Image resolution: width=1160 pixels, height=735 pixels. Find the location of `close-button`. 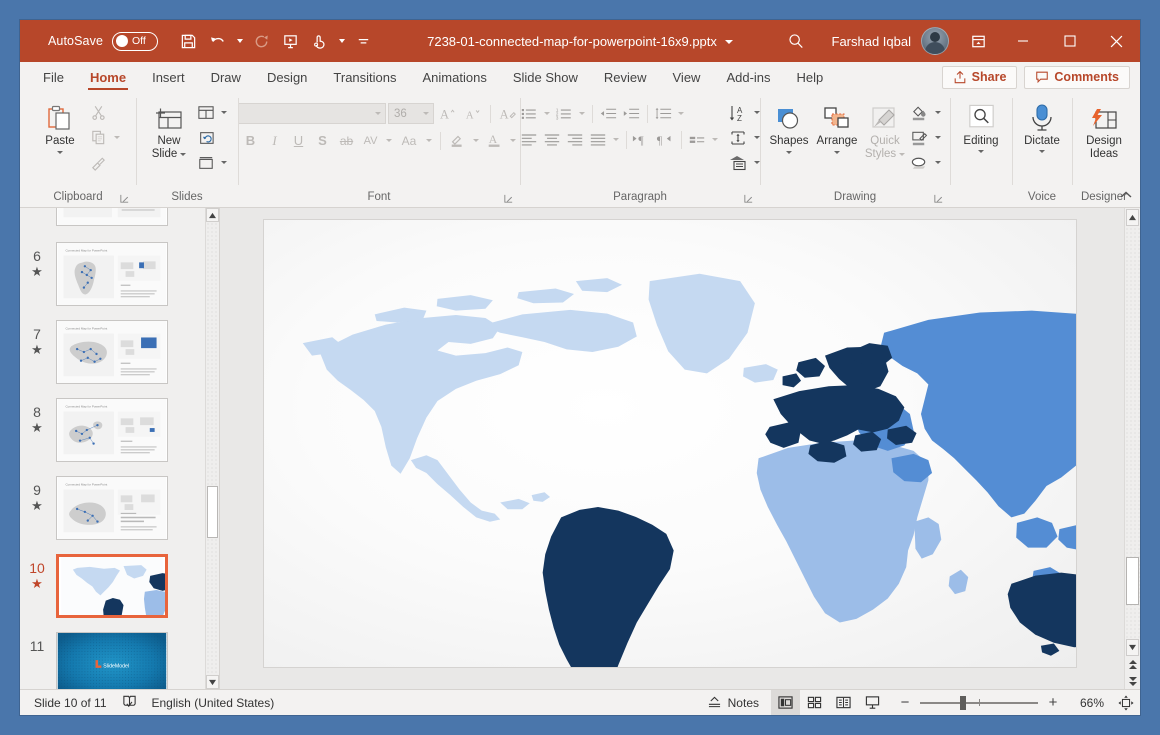

close-button is located at coordinates (1116, 41).